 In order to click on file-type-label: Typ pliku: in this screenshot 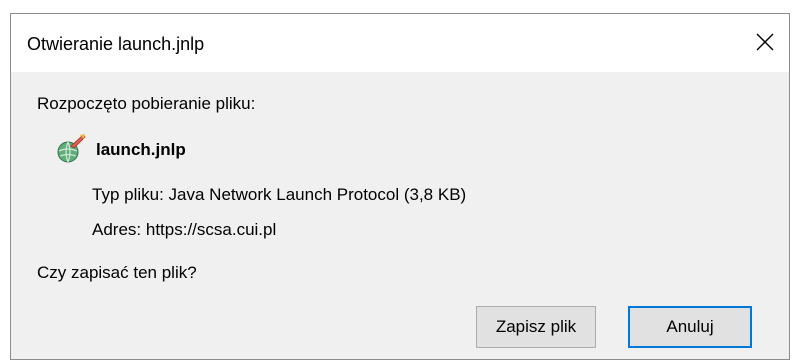, I will do `click(128, 194)`.